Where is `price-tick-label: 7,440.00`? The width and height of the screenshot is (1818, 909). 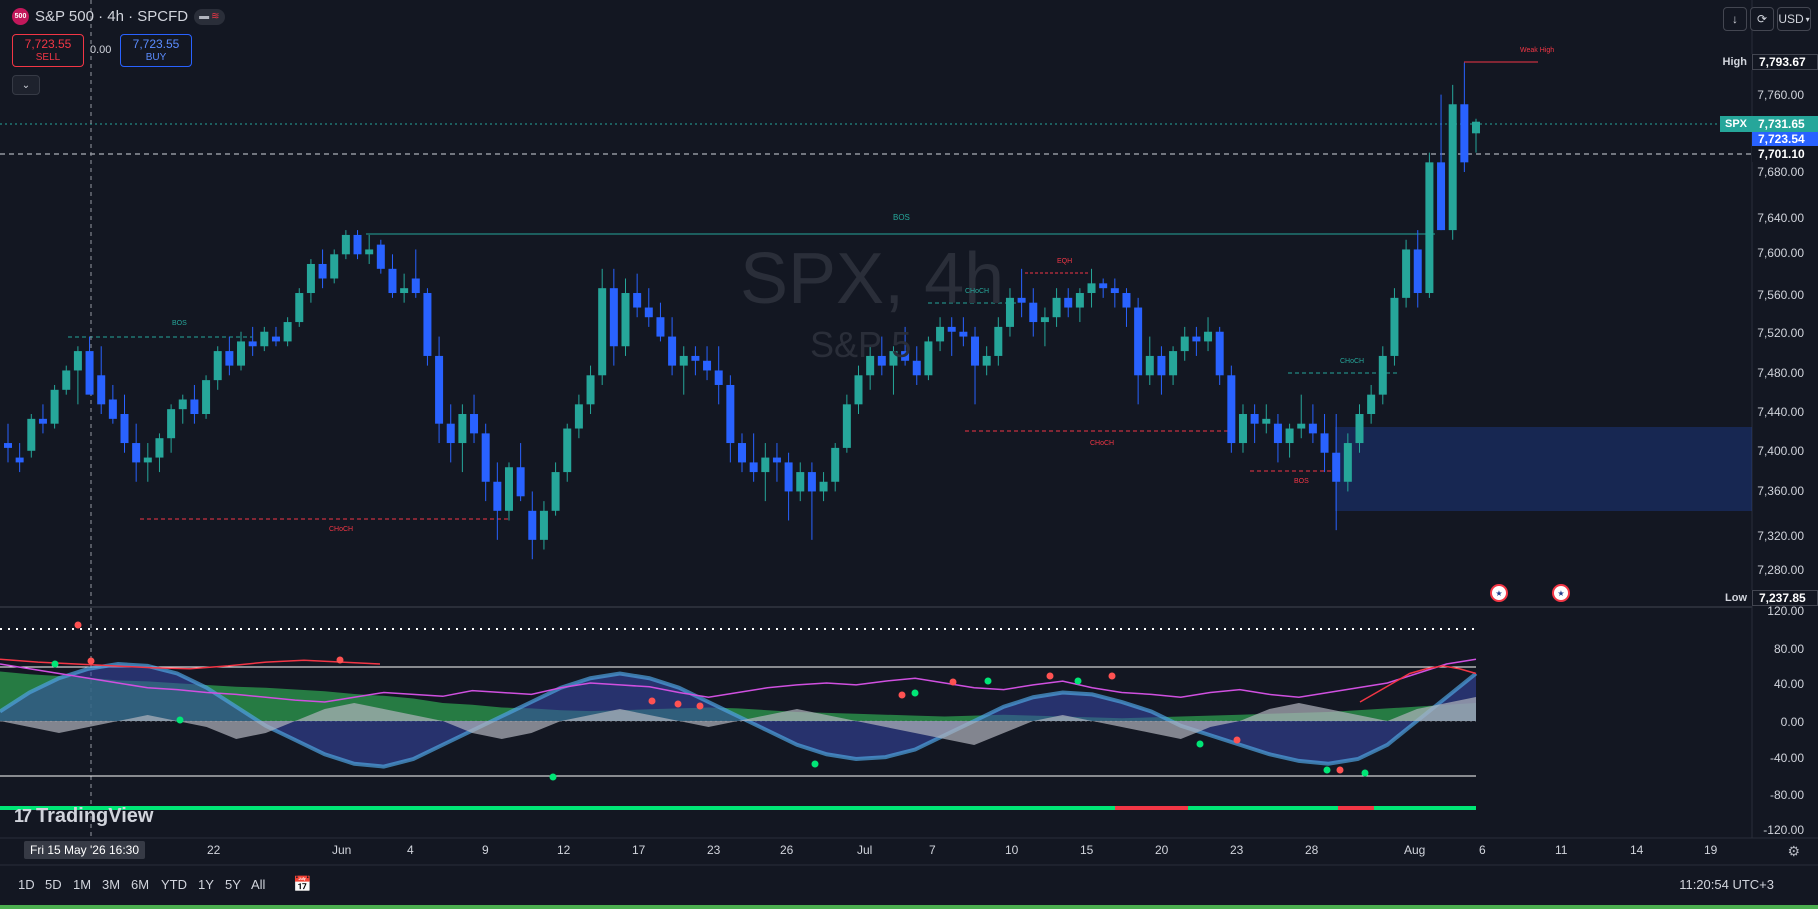 price-tick-label: 7,440.00 is located at coordinates (1780, 412).